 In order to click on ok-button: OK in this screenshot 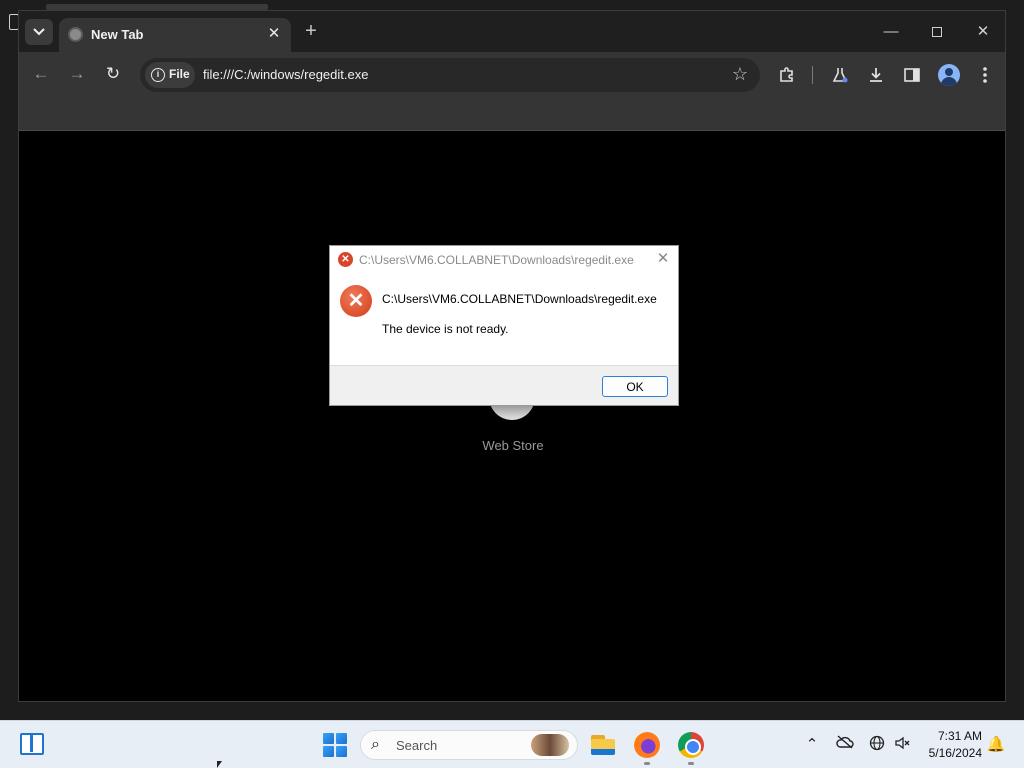, I will do `click(635, 386)`.